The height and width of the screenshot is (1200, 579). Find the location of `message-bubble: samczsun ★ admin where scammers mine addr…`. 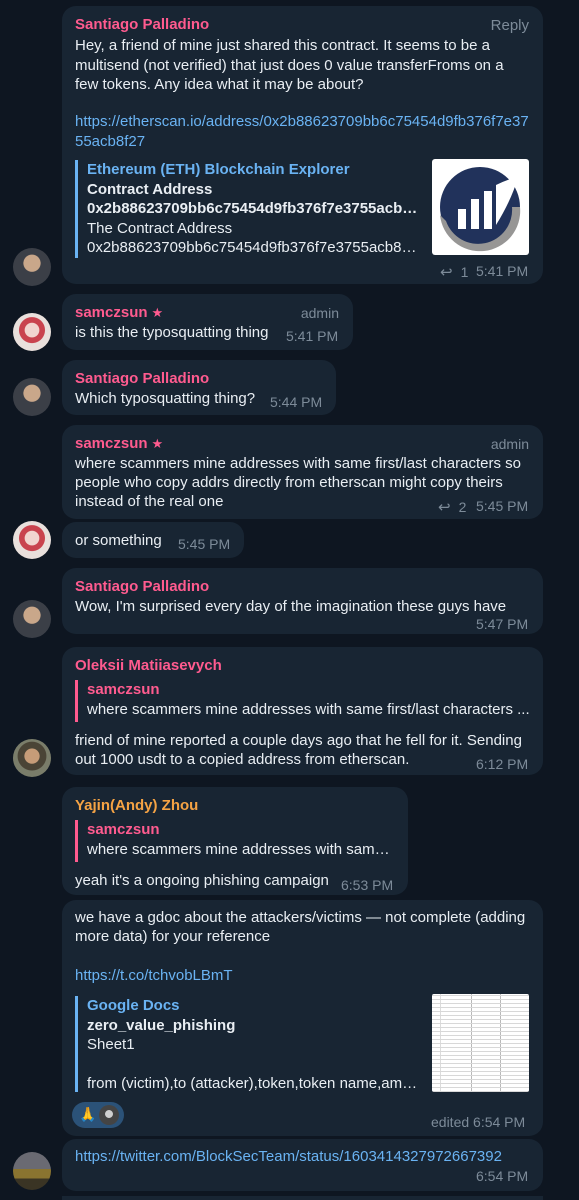

message-bubble: samczsun ★ admin where scammers mine addr… is located at coordinates (302, 472).